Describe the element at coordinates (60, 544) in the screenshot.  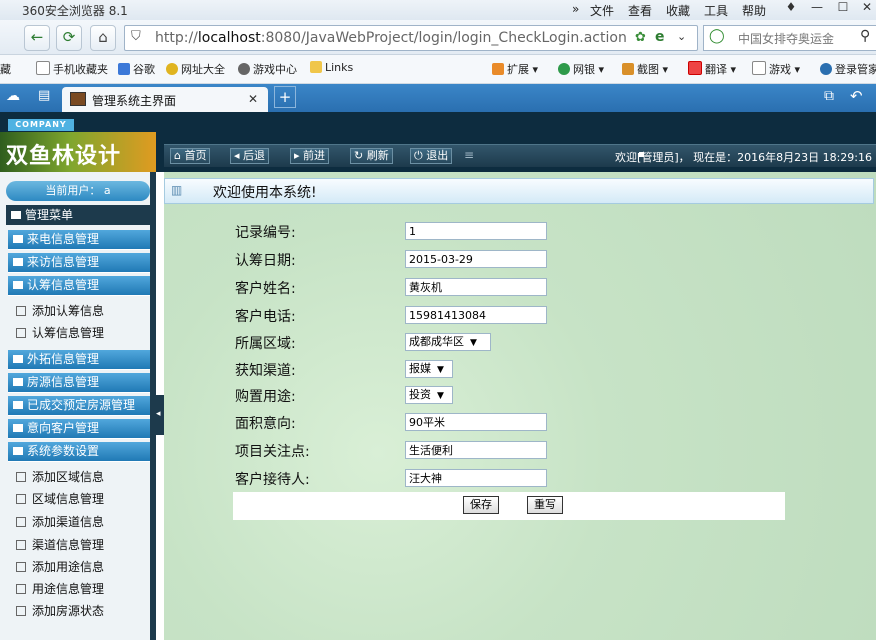
I see `sidebar-link-manage-channel: 渠道信息管理` at that location.